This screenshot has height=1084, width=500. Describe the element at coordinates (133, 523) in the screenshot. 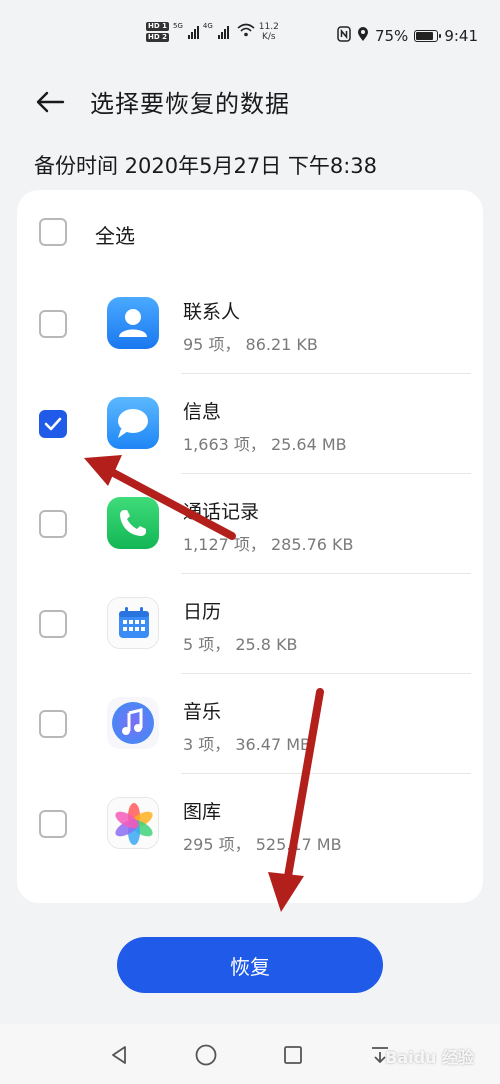

I see `phone-icon` at that location.